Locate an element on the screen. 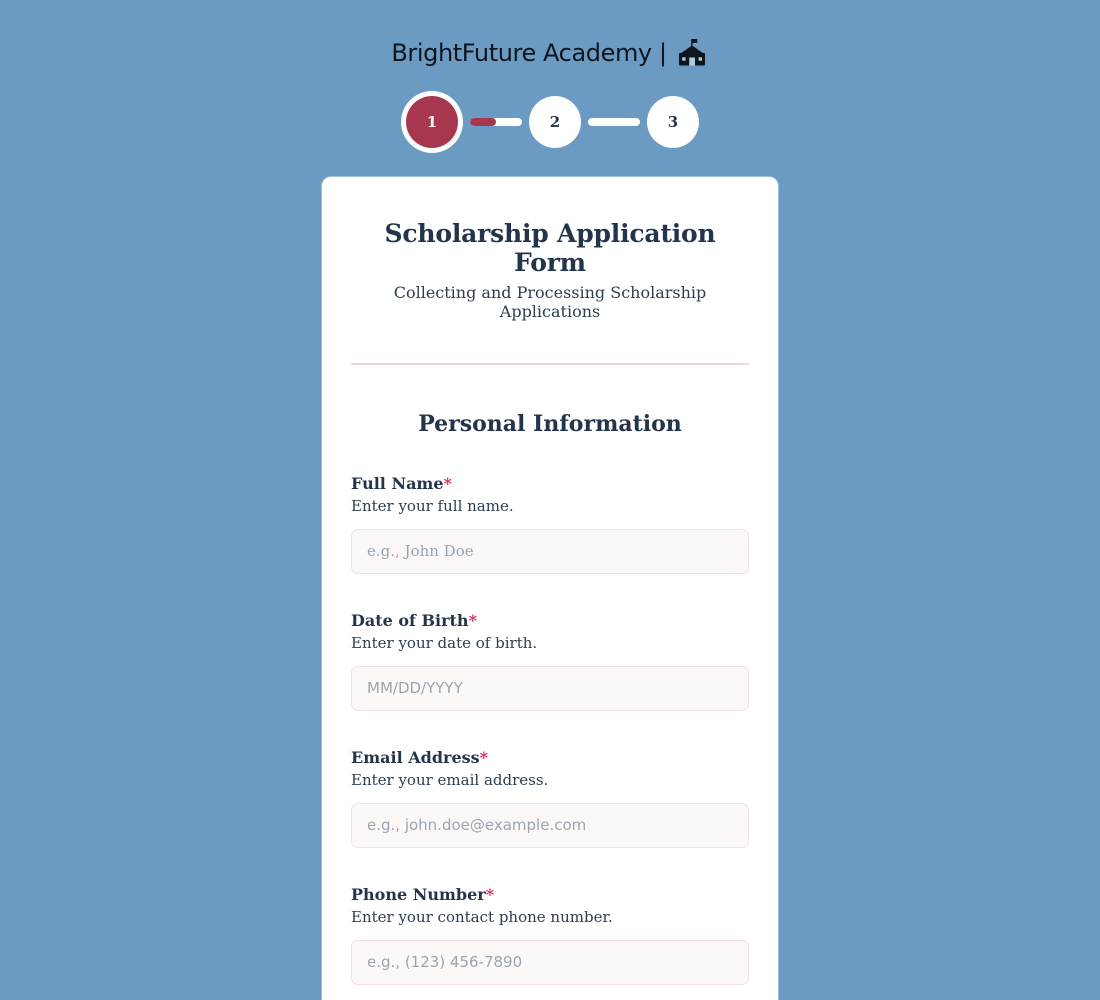  progress-stepper: 1 2 3 is located at coordinates (550, 122).